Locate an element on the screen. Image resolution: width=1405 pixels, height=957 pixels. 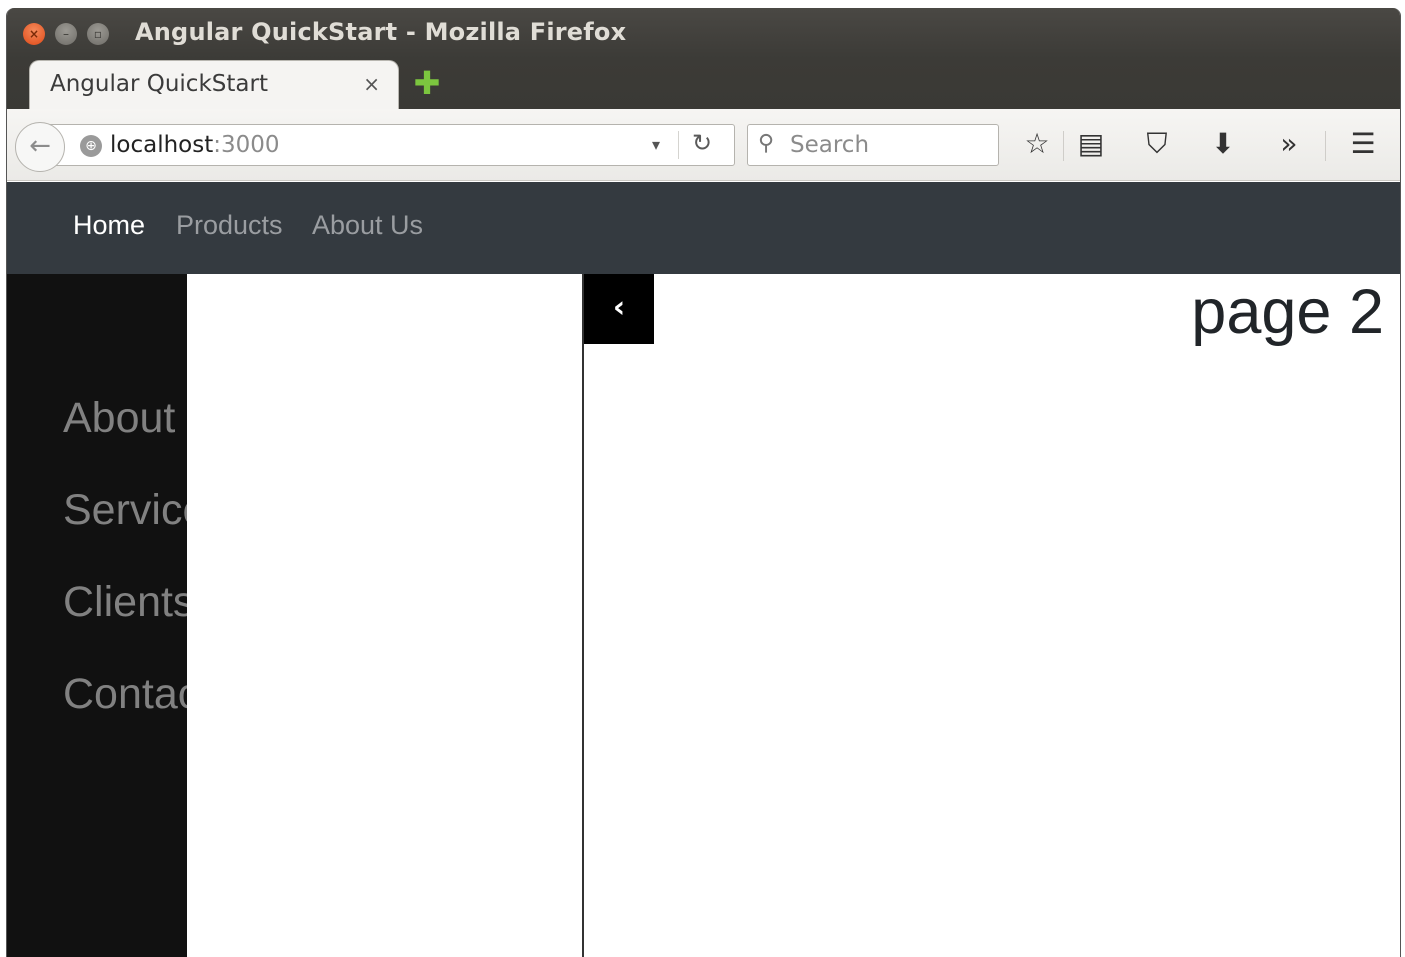
url-port: :3000 is located at coordinates (246, 145).